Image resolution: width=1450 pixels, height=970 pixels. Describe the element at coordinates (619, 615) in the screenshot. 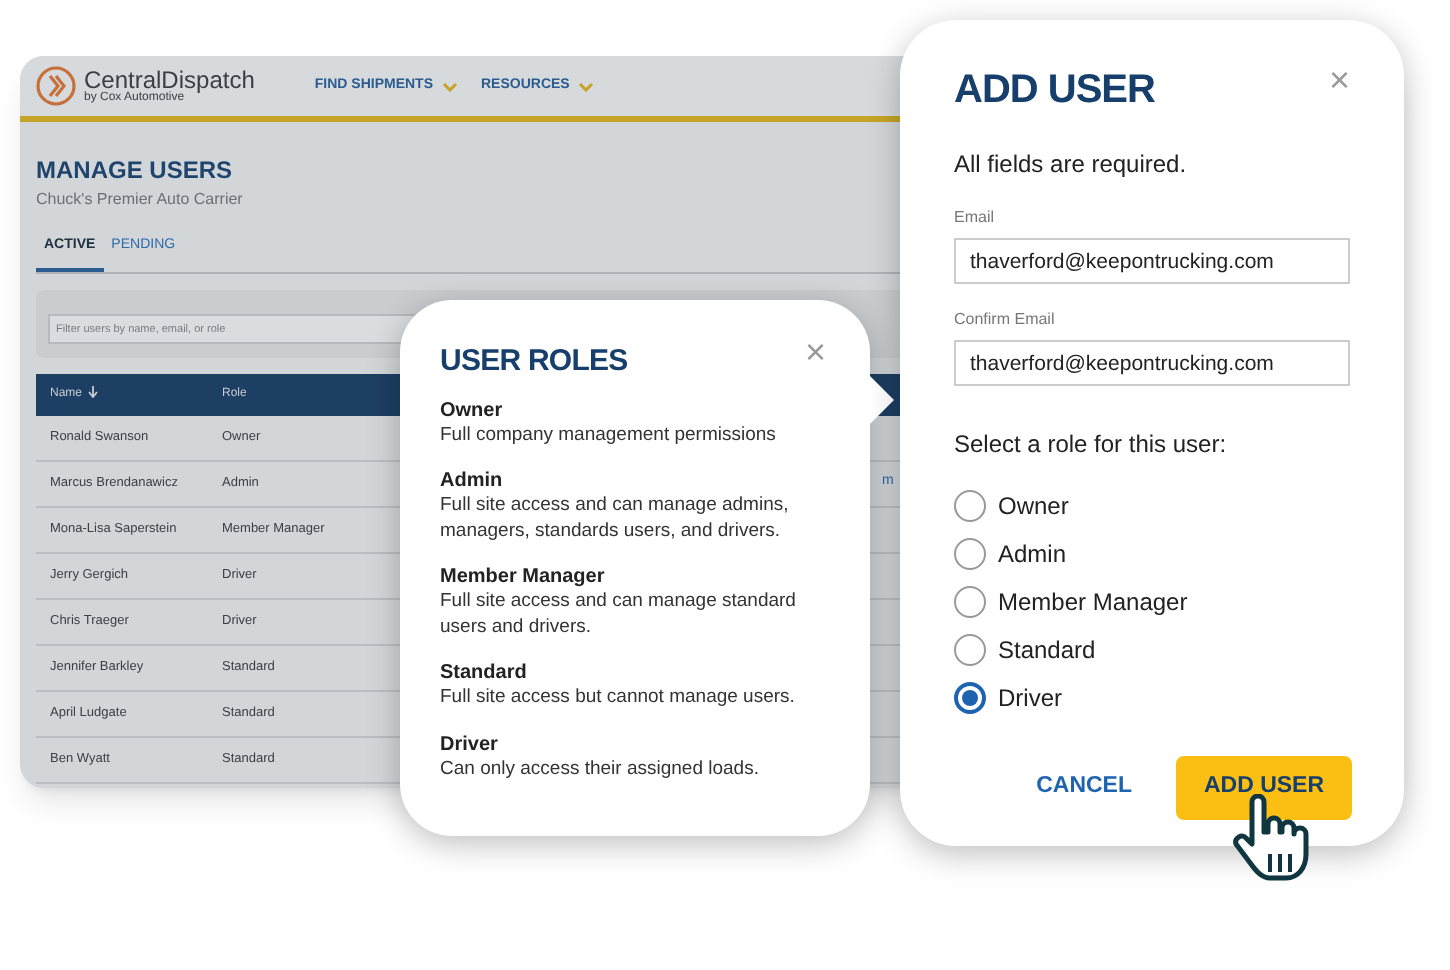

I see `role-description: Full site access and can manage standard users and drivers.` at that location.